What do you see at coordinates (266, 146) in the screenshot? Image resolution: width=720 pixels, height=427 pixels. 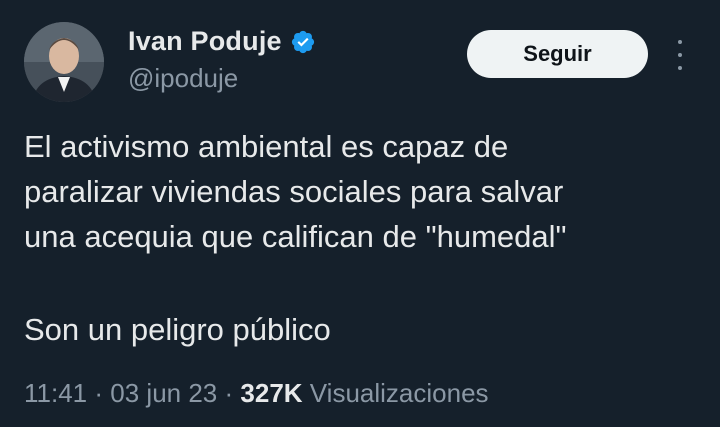 I see `tweet-line: El activismo ambiental es capaz de` at bounding box center [266, 146].